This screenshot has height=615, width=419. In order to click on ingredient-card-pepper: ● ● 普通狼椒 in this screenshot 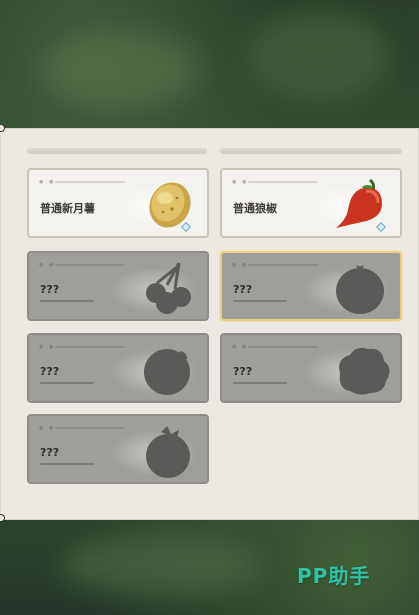, I will do `click(311, 203)`.